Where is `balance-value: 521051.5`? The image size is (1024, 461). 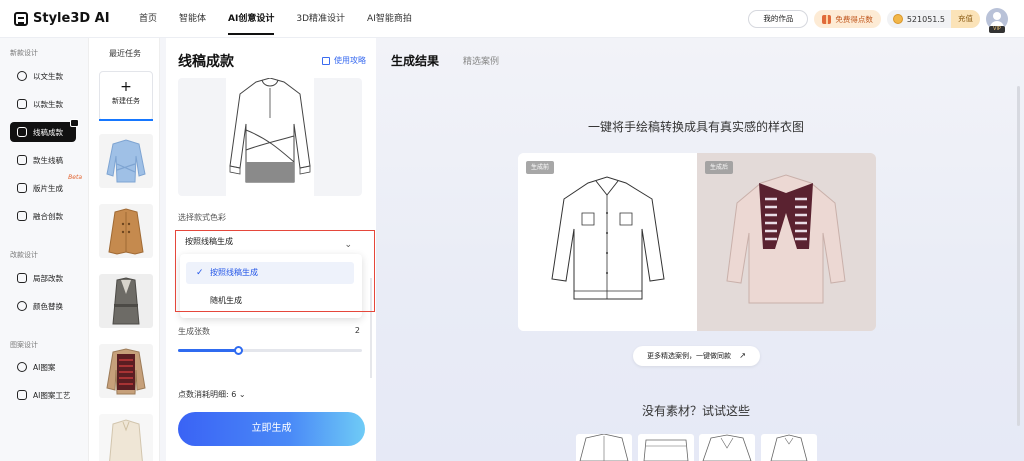 balance-value: 521051.5 is located at coordinates (925, 19).